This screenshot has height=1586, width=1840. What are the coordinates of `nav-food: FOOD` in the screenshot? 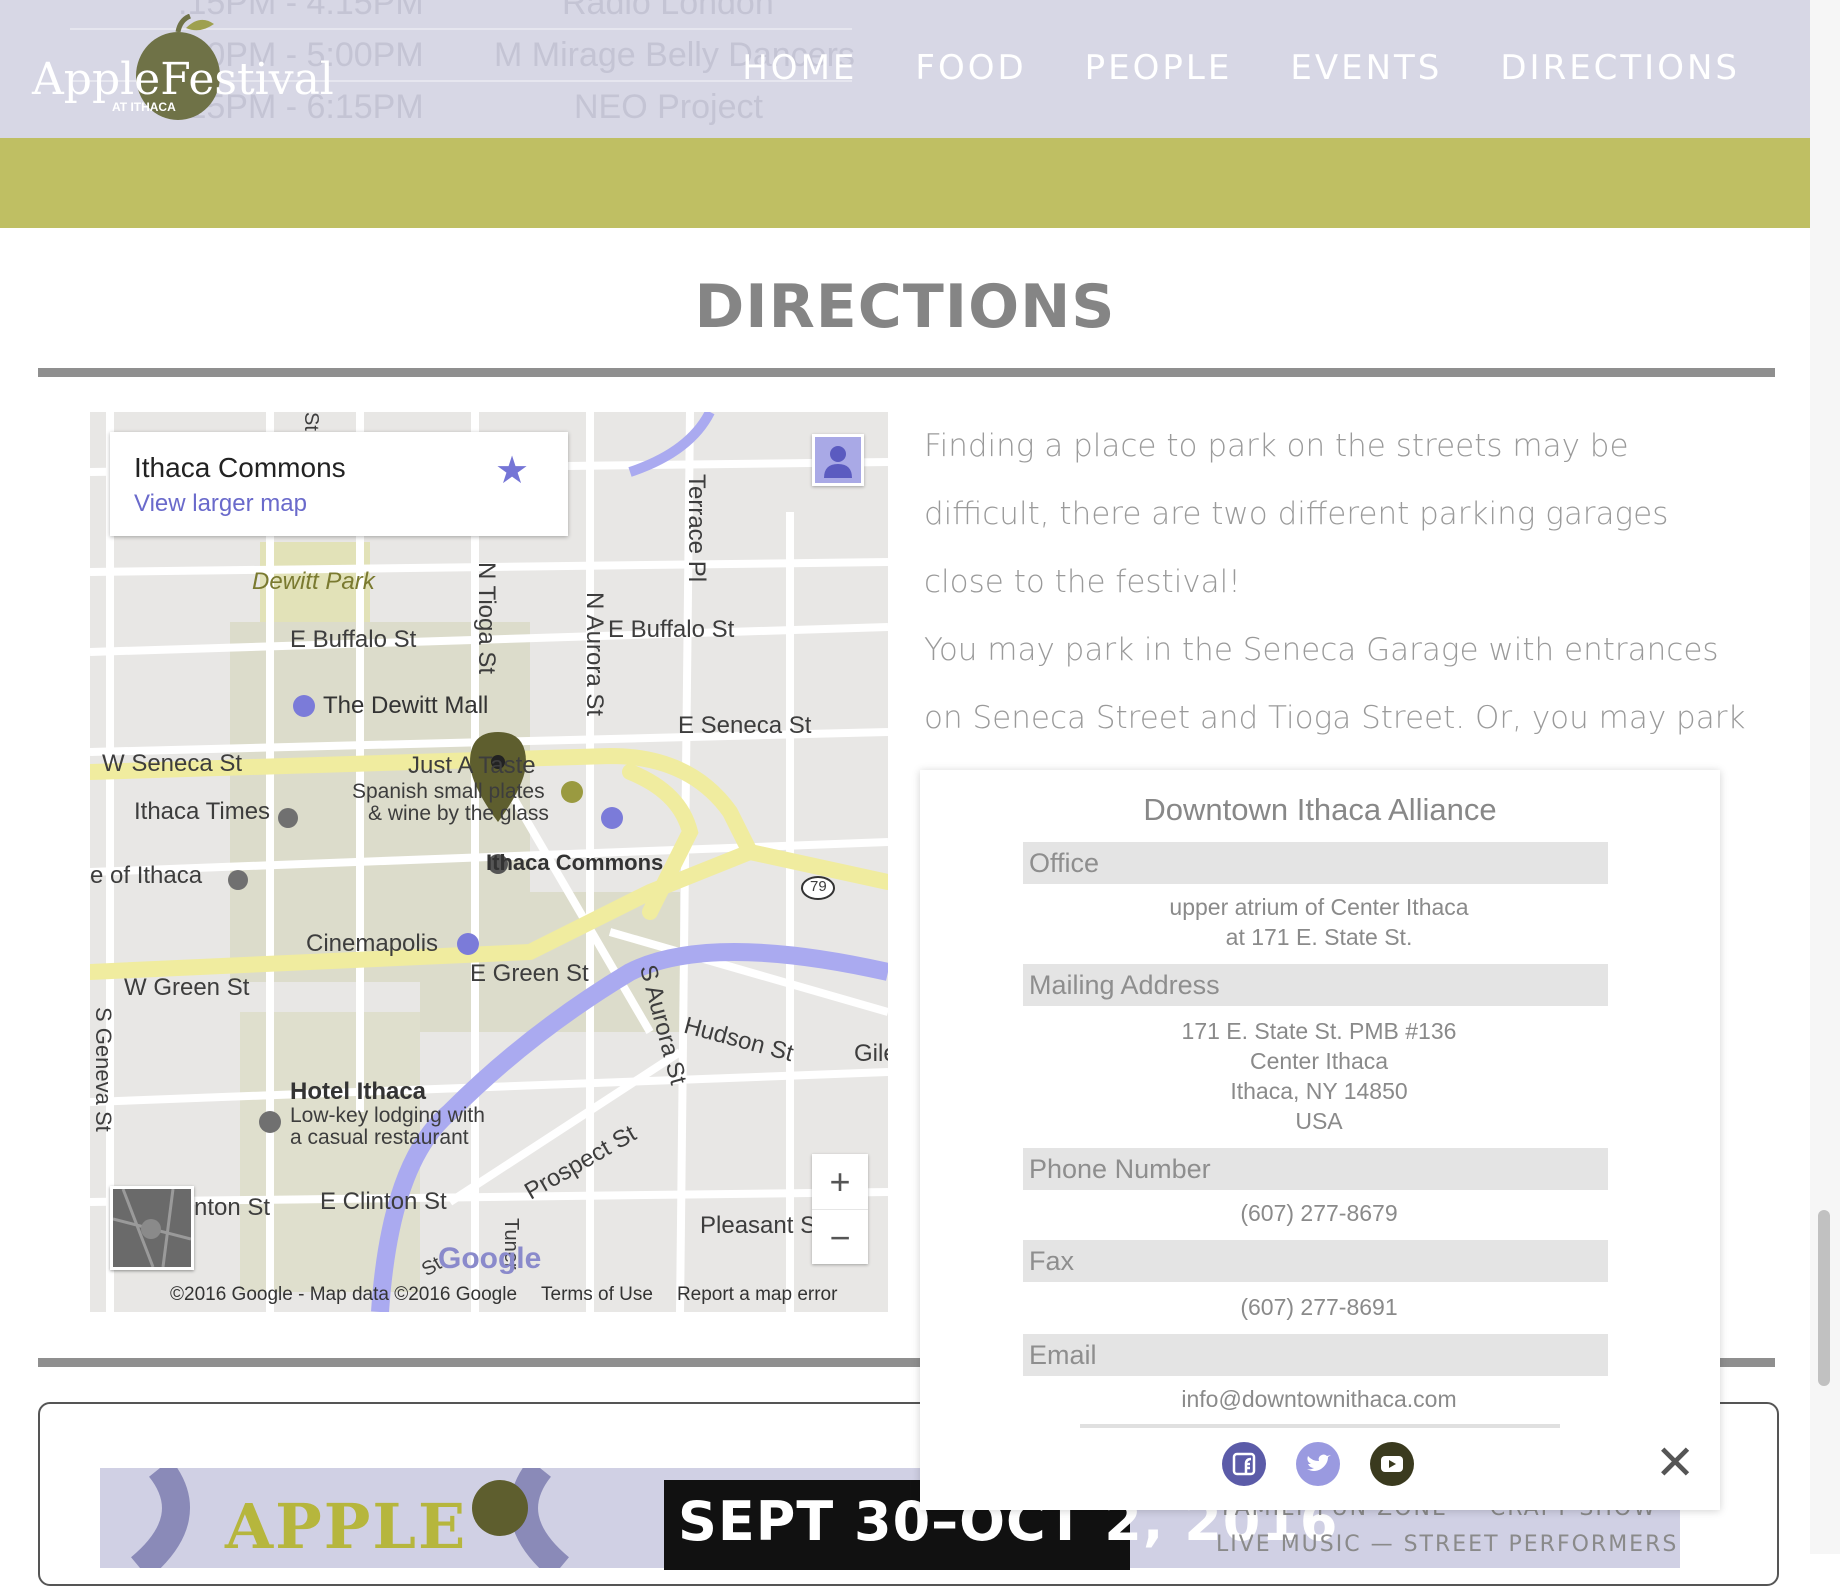 It's located at (970, 68).